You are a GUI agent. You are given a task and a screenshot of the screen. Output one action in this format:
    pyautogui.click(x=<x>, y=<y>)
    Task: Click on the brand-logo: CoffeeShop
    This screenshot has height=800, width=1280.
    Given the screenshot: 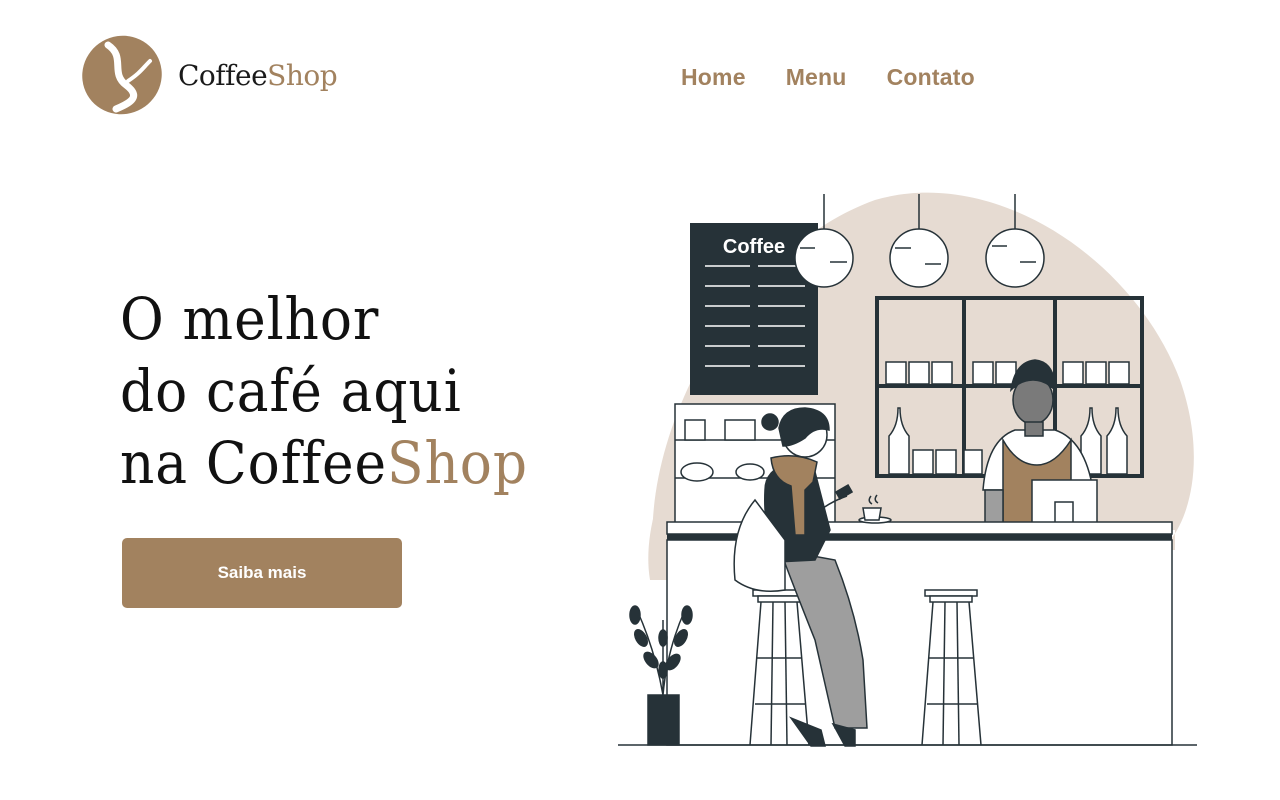 What is the action you would take?
    pyautogui.click(x=209, y=75)
    